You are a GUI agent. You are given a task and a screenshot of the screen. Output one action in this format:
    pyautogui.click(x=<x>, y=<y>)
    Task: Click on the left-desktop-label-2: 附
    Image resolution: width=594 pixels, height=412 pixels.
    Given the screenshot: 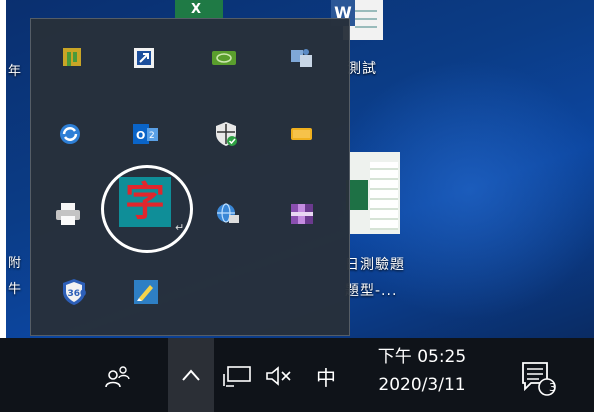 What is the action you would take?
    pyautogui.click(x=15, y=263)
    